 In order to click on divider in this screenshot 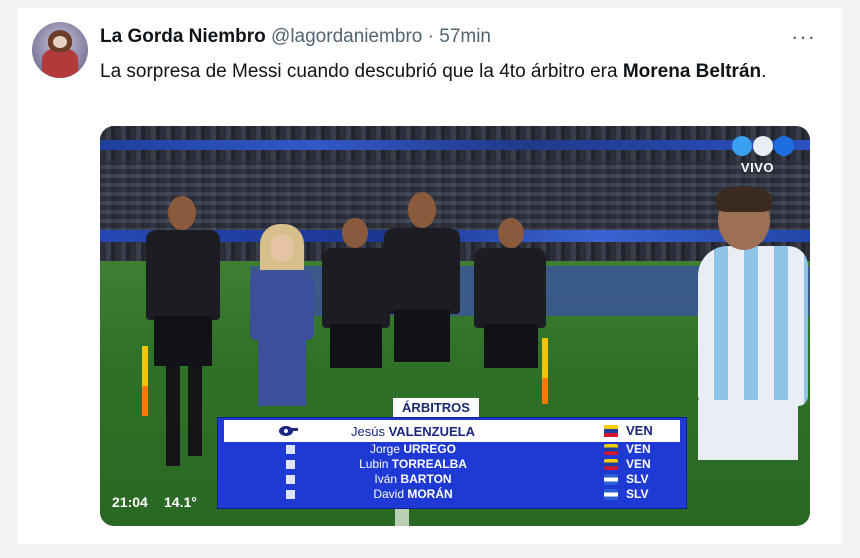, I will do `click(430, 551)`.